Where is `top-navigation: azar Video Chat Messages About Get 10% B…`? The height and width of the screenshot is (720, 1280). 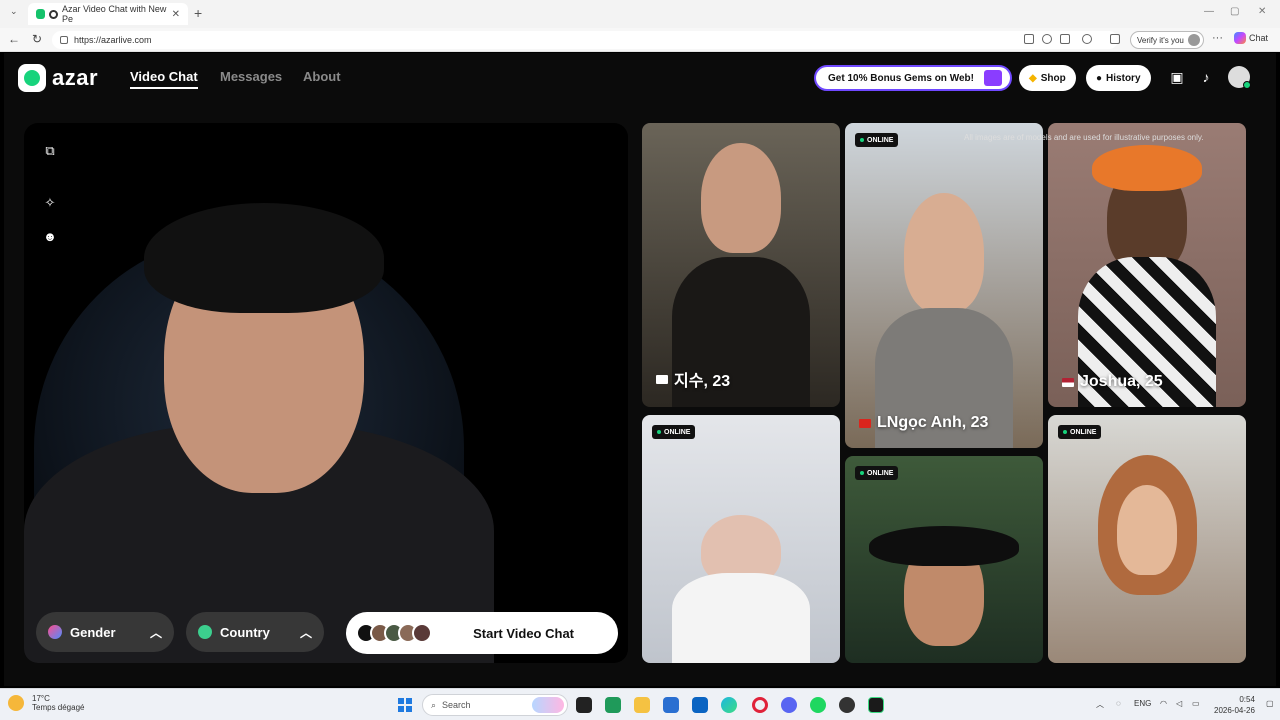
top-navigation: azar Video Chat Messages About Get 10% B… is located at coordinates (640, 78).